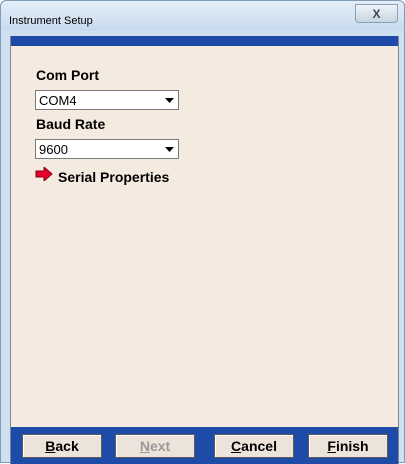  Describe the element at coordinates (331, 446) in the screenshot. I see `finish-mnemonic: F` at that location.